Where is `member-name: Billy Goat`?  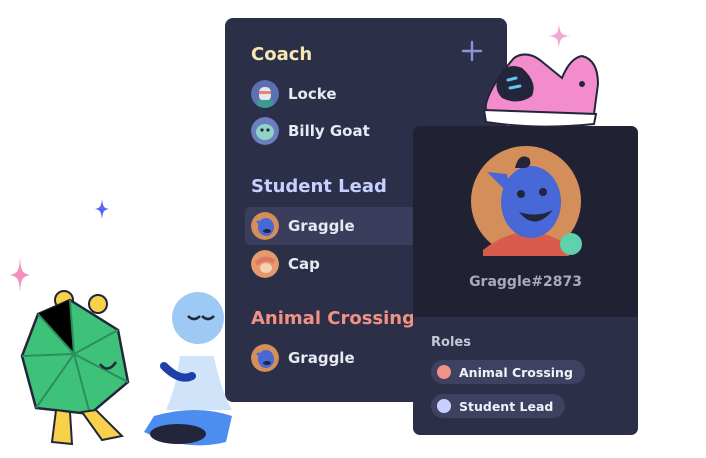
member-name: Billy Goat is located at coordinates (329, 131).